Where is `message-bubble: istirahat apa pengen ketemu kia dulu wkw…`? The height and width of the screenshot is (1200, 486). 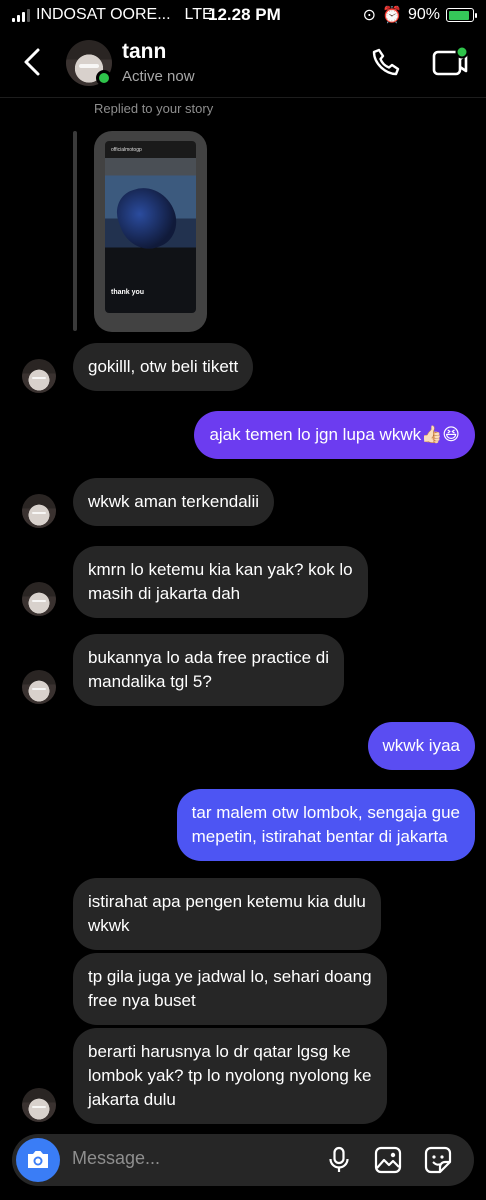 message-bubble: istirahat apa pengen ketemu kia dulu wkw… is located at coordinates (227, 914).